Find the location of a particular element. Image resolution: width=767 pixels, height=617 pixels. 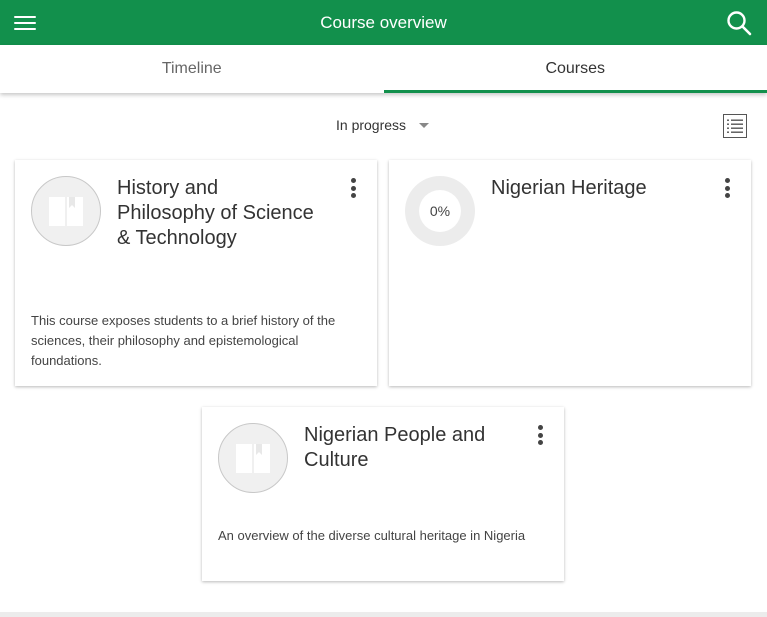

page-title: Course overview is located at coordinates (383, 22).